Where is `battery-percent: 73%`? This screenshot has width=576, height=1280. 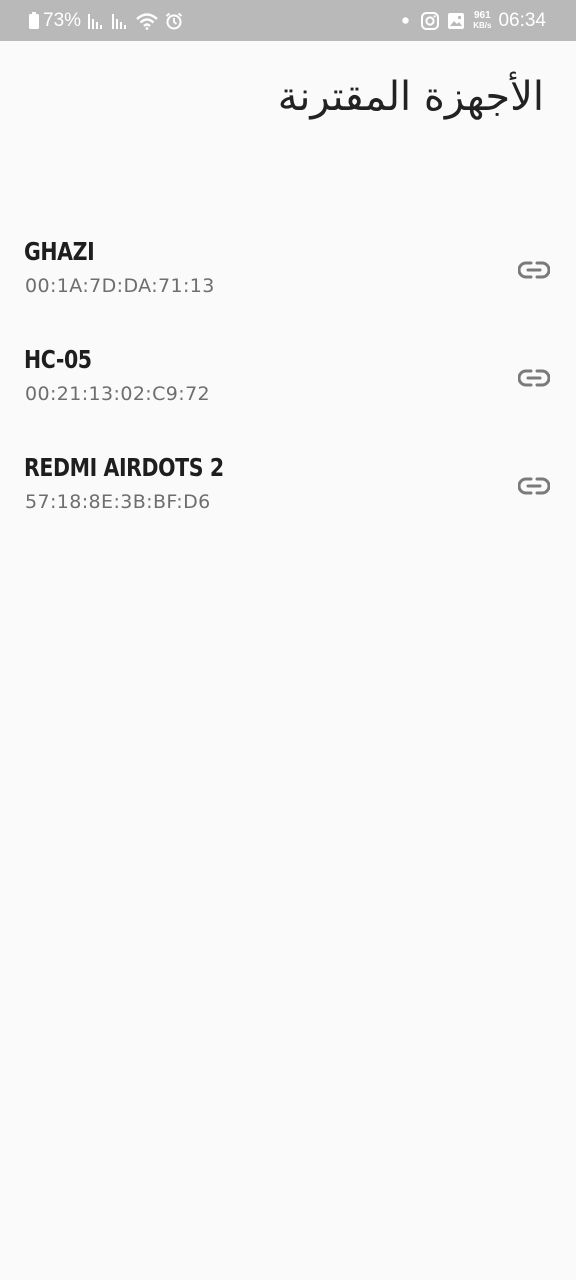
battery-percent: 73% is located at coordinates (62, 20).